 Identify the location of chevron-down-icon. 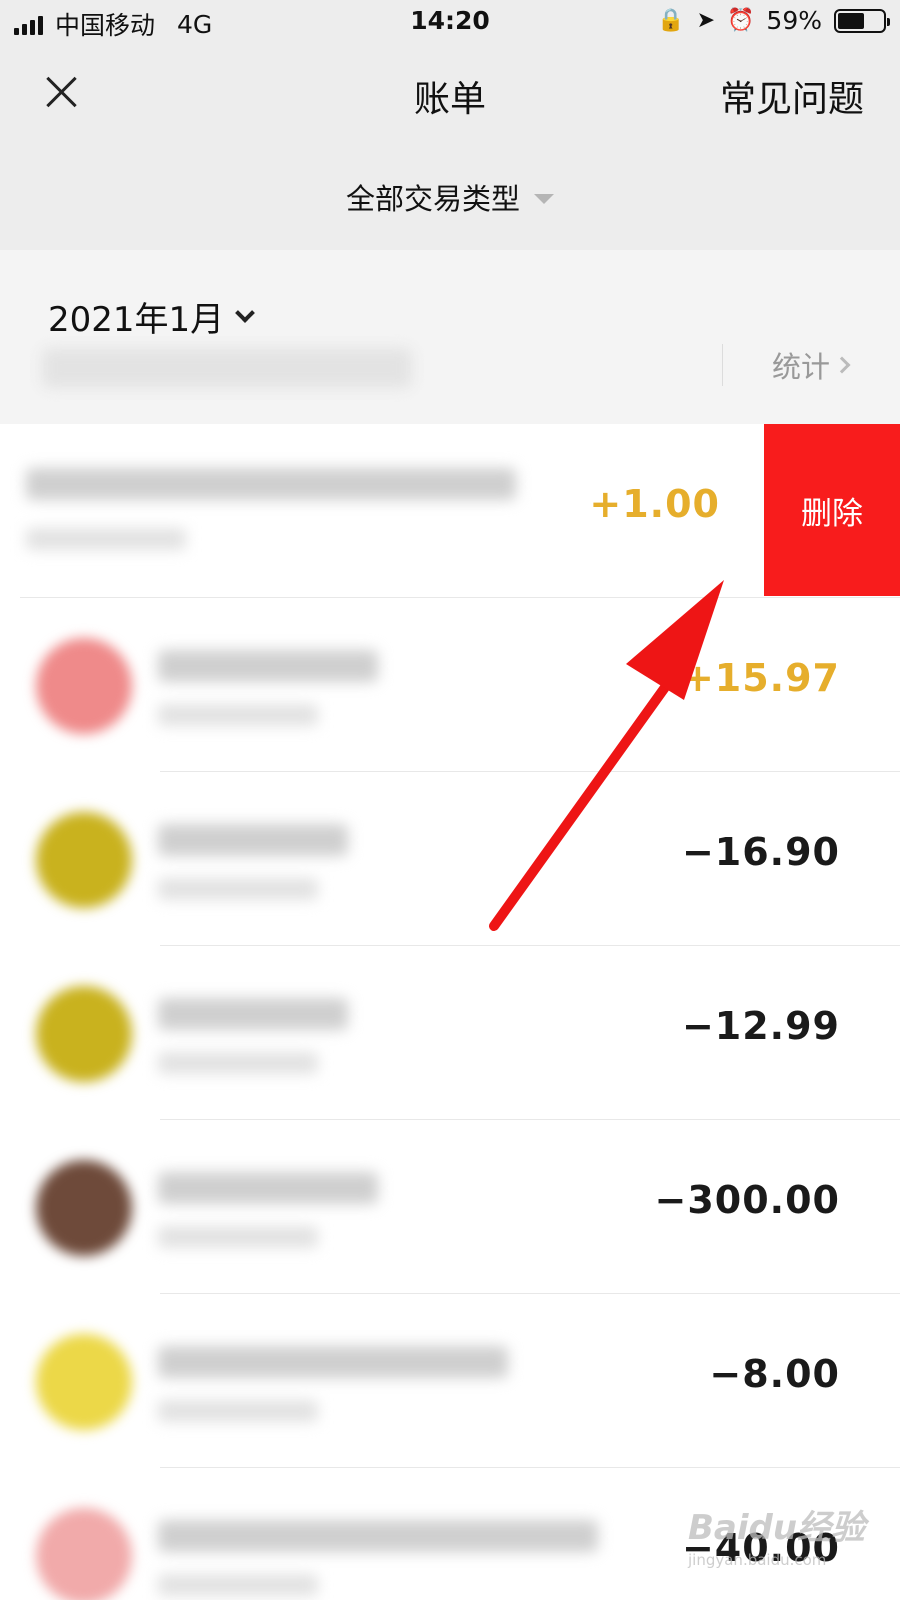
(245, 312).